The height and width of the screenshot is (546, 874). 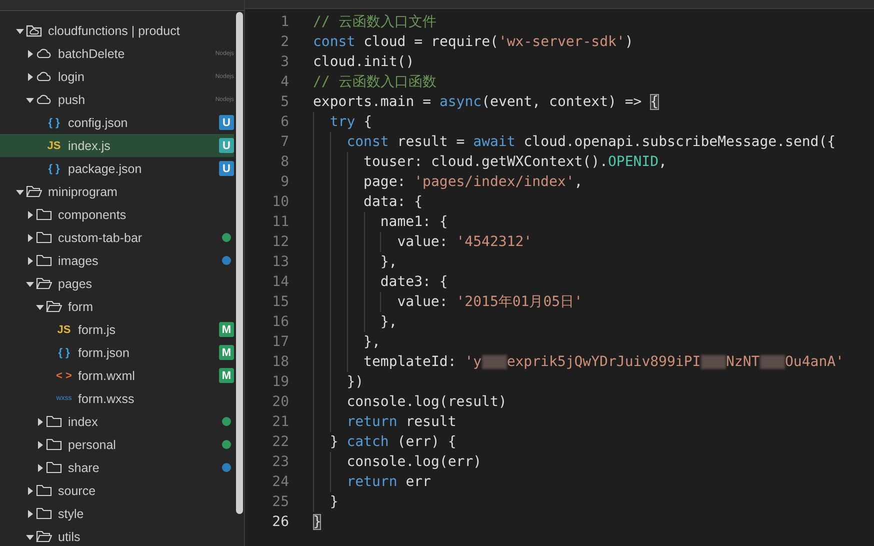 What do you see at coordinates (92, 445) in the screenshot?
I see `item-label: personal` at bounding box center [92, 445].